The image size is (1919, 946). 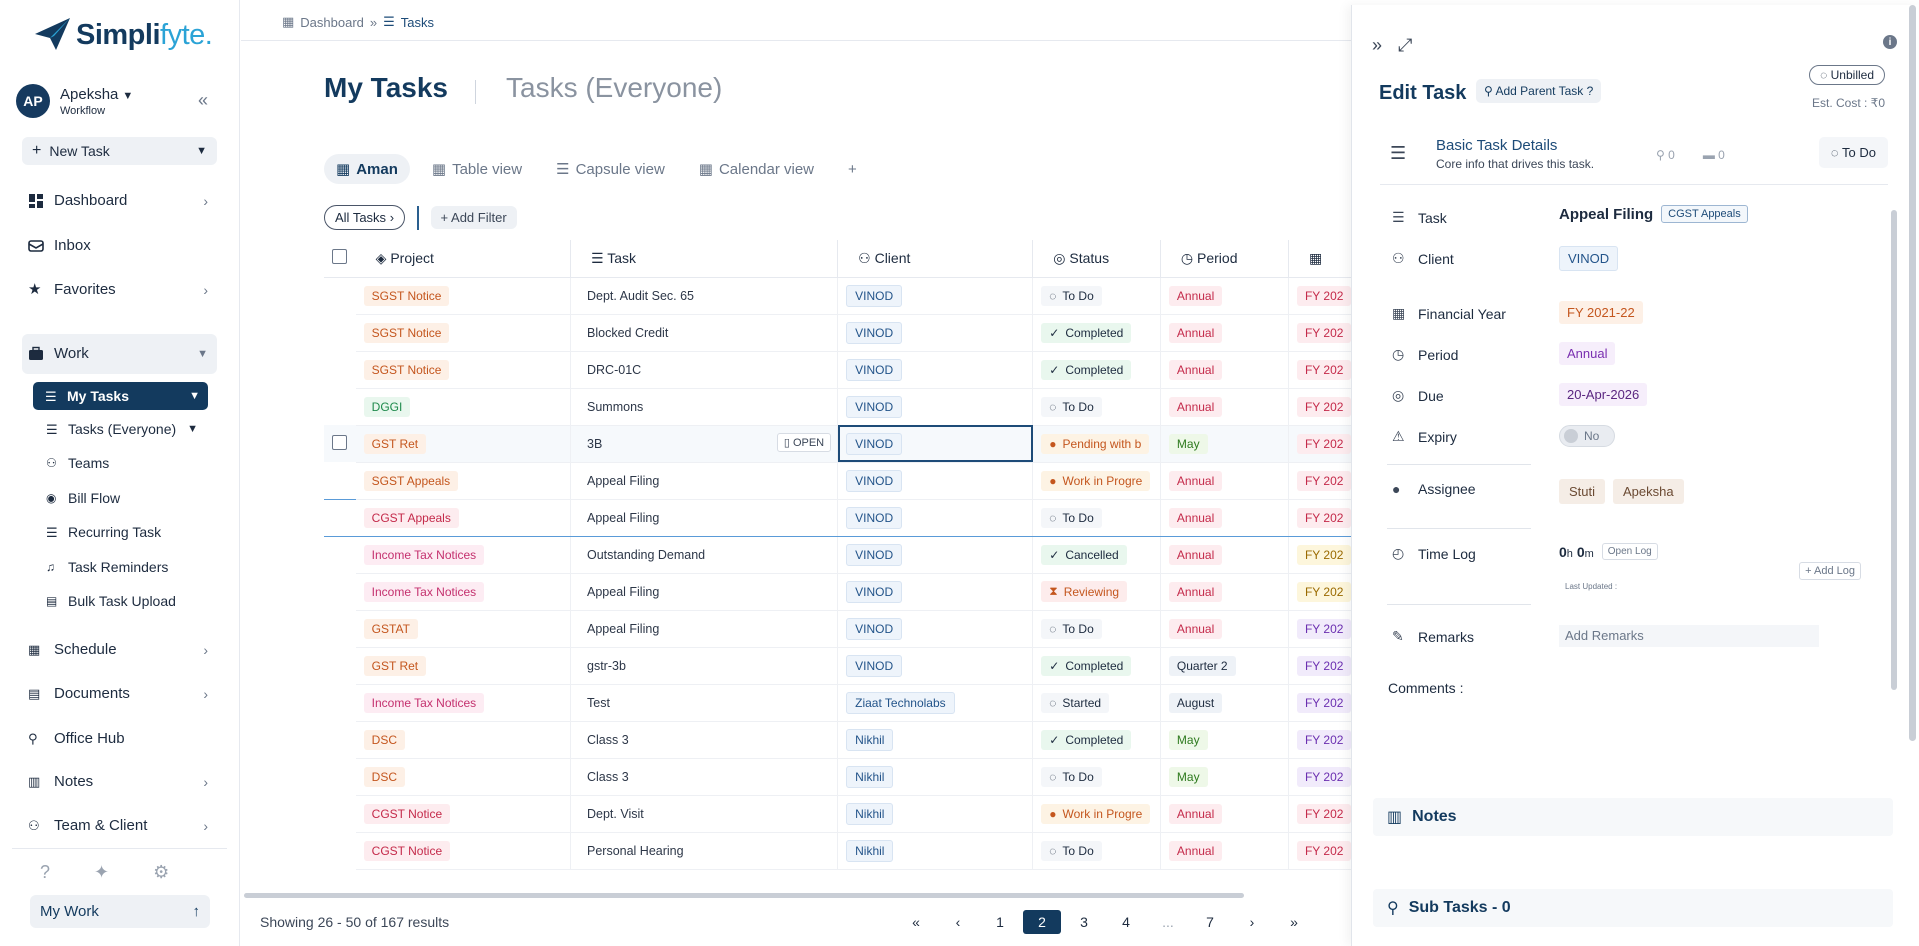 What do you see at coordinates (1096, 259) in the screenshot?
I see `column-header-status: ◎ Status` at bounding box center [1096, 259].